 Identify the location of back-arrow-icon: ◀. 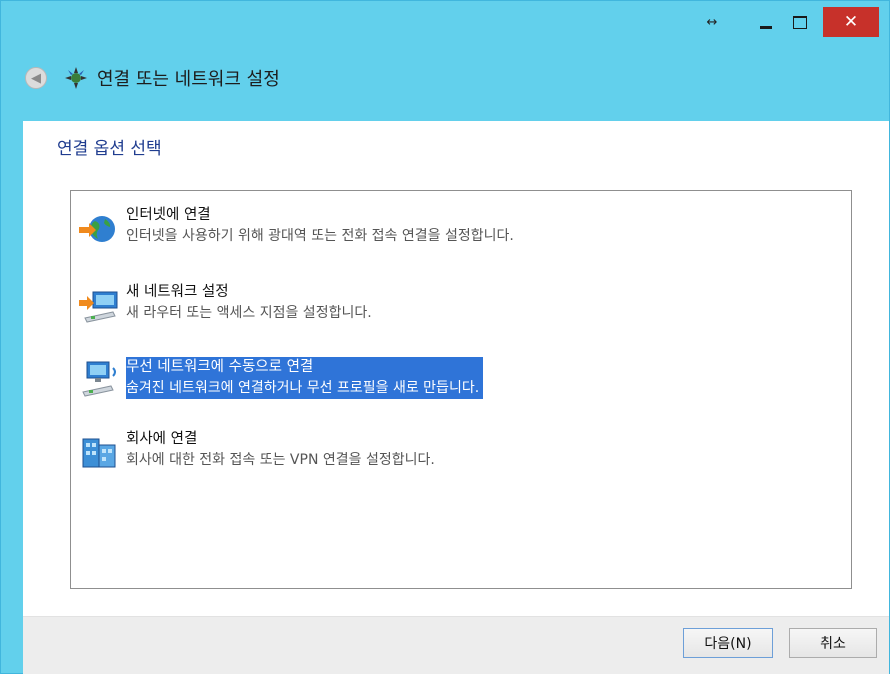
(36, 78).